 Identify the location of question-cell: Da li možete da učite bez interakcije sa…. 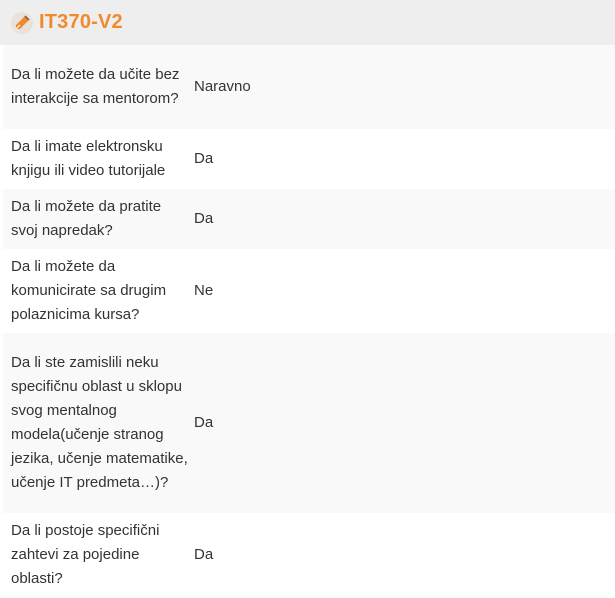
(95, 86).